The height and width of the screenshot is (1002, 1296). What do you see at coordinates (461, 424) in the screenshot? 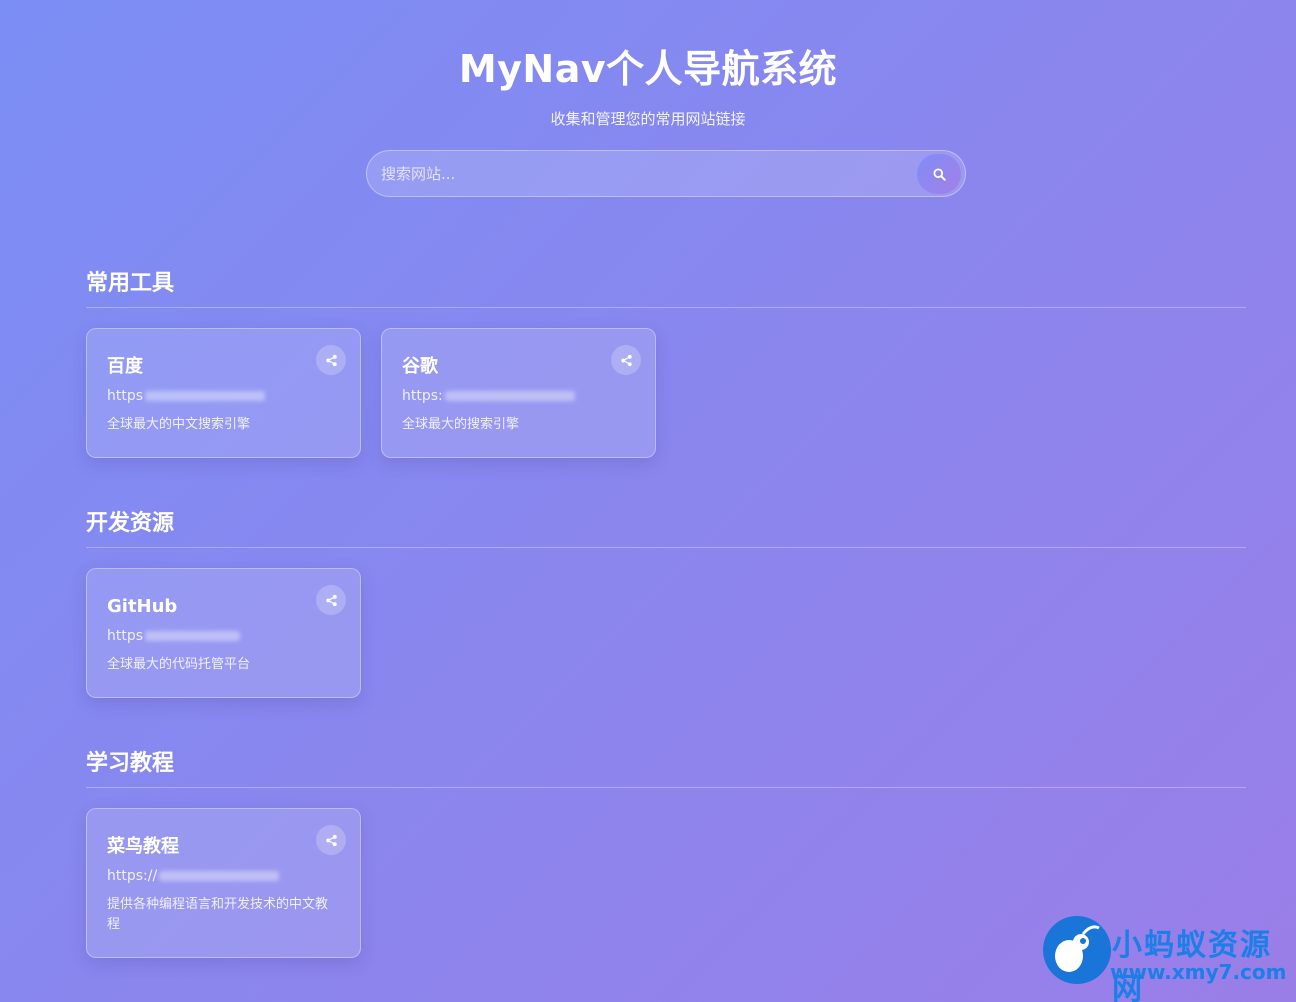
I see `site-description: 全球最大的搜索引擎` at bounding box center [461, 424].